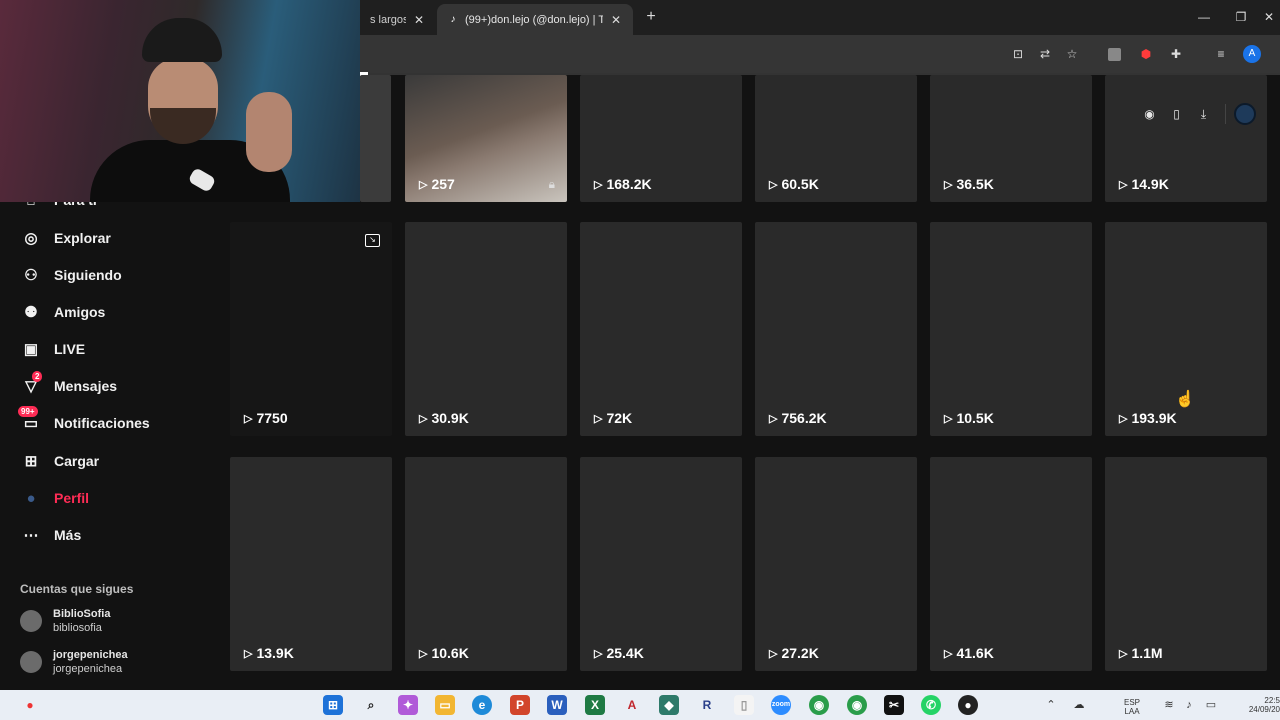 Image resolution: width=1280 pixels, height=720 pixels. I want to click on video-tile: ▷ 41.6K, so click(1011, 564).